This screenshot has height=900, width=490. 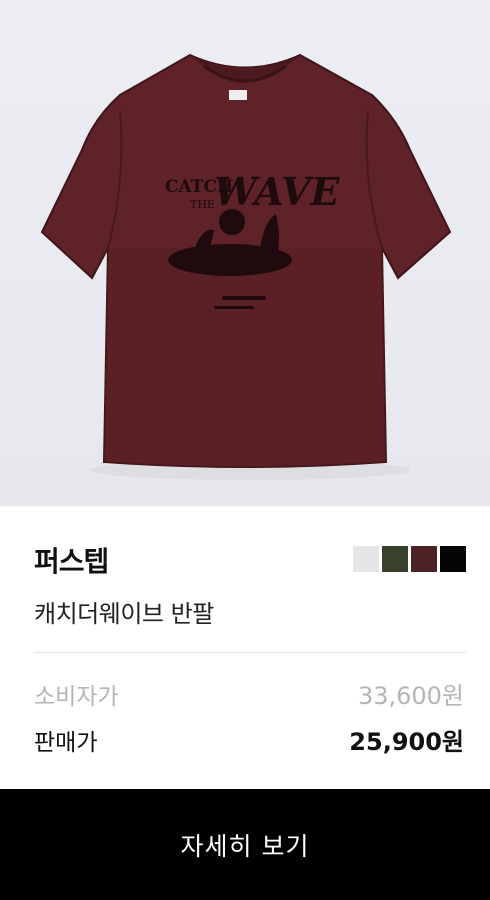 What do you see at coordinates (249, 693) in the screenshot?
I see `list-price-row: 소비자가 33,600원` at bounding box center [249, 693].